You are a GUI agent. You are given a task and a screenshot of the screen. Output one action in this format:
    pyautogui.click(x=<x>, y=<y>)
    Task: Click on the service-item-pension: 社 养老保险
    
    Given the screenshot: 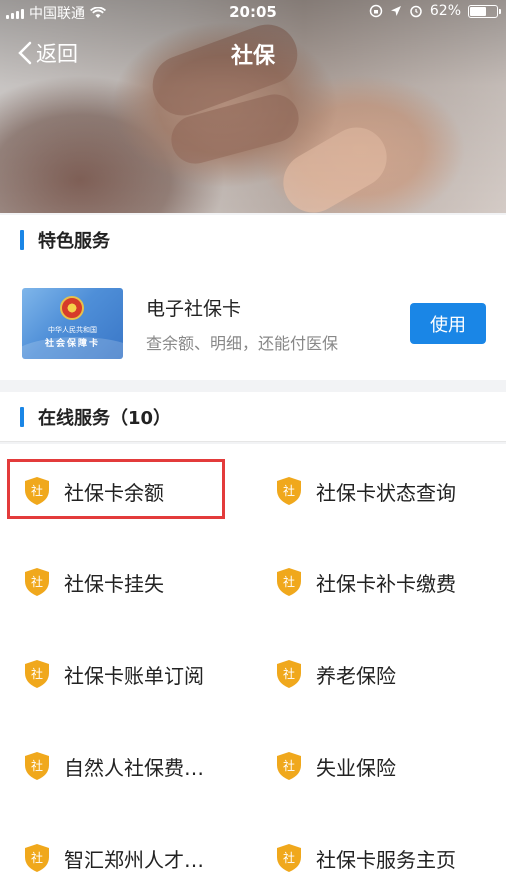 What is the action you would take?
    pyautogui.click(x=336, y=674)
    